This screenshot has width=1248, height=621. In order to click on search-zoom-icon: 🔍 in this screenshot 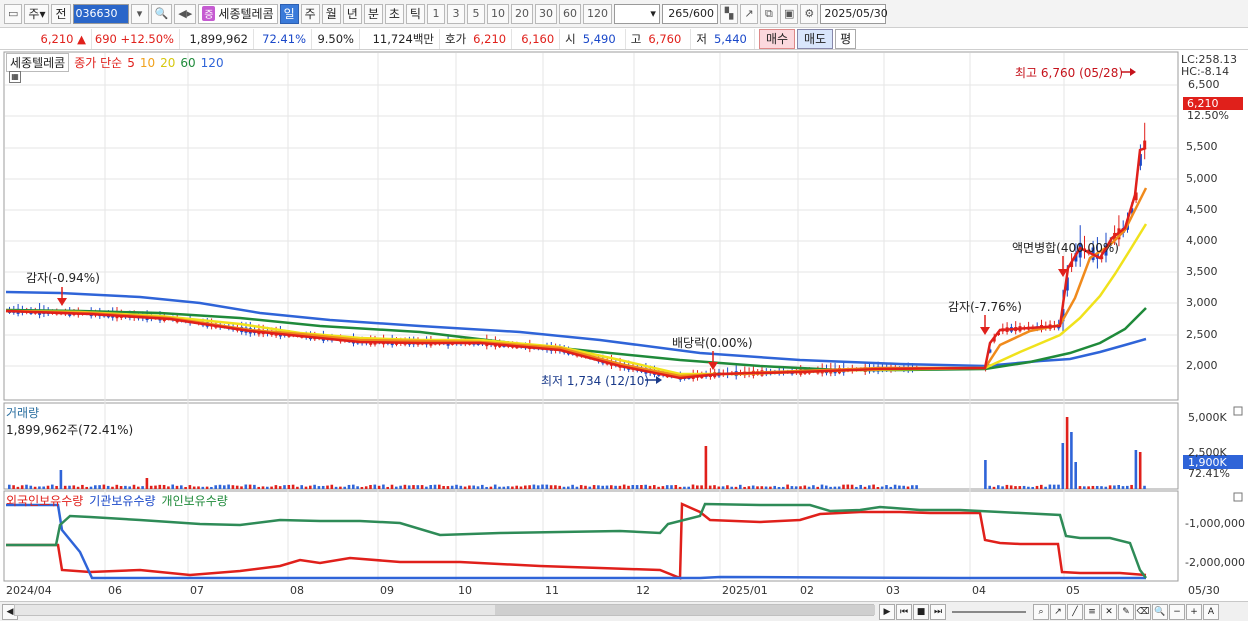, I will do `click(1160, 611)`.